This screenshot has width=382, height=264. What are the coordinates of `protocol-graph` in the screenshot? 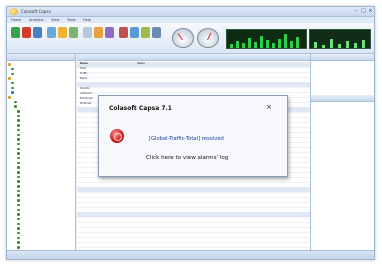 It's located at (340, 39).